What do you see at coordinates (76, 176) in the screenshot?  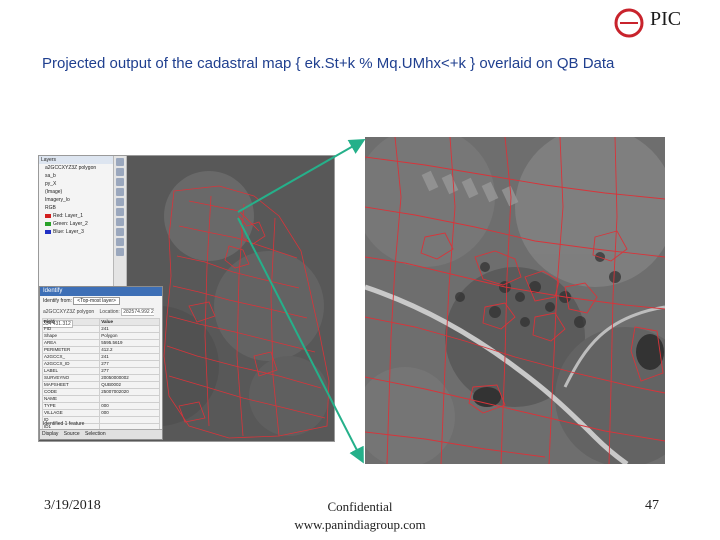 I see `layer-item: sa_b` at bounding box center [76, 176].